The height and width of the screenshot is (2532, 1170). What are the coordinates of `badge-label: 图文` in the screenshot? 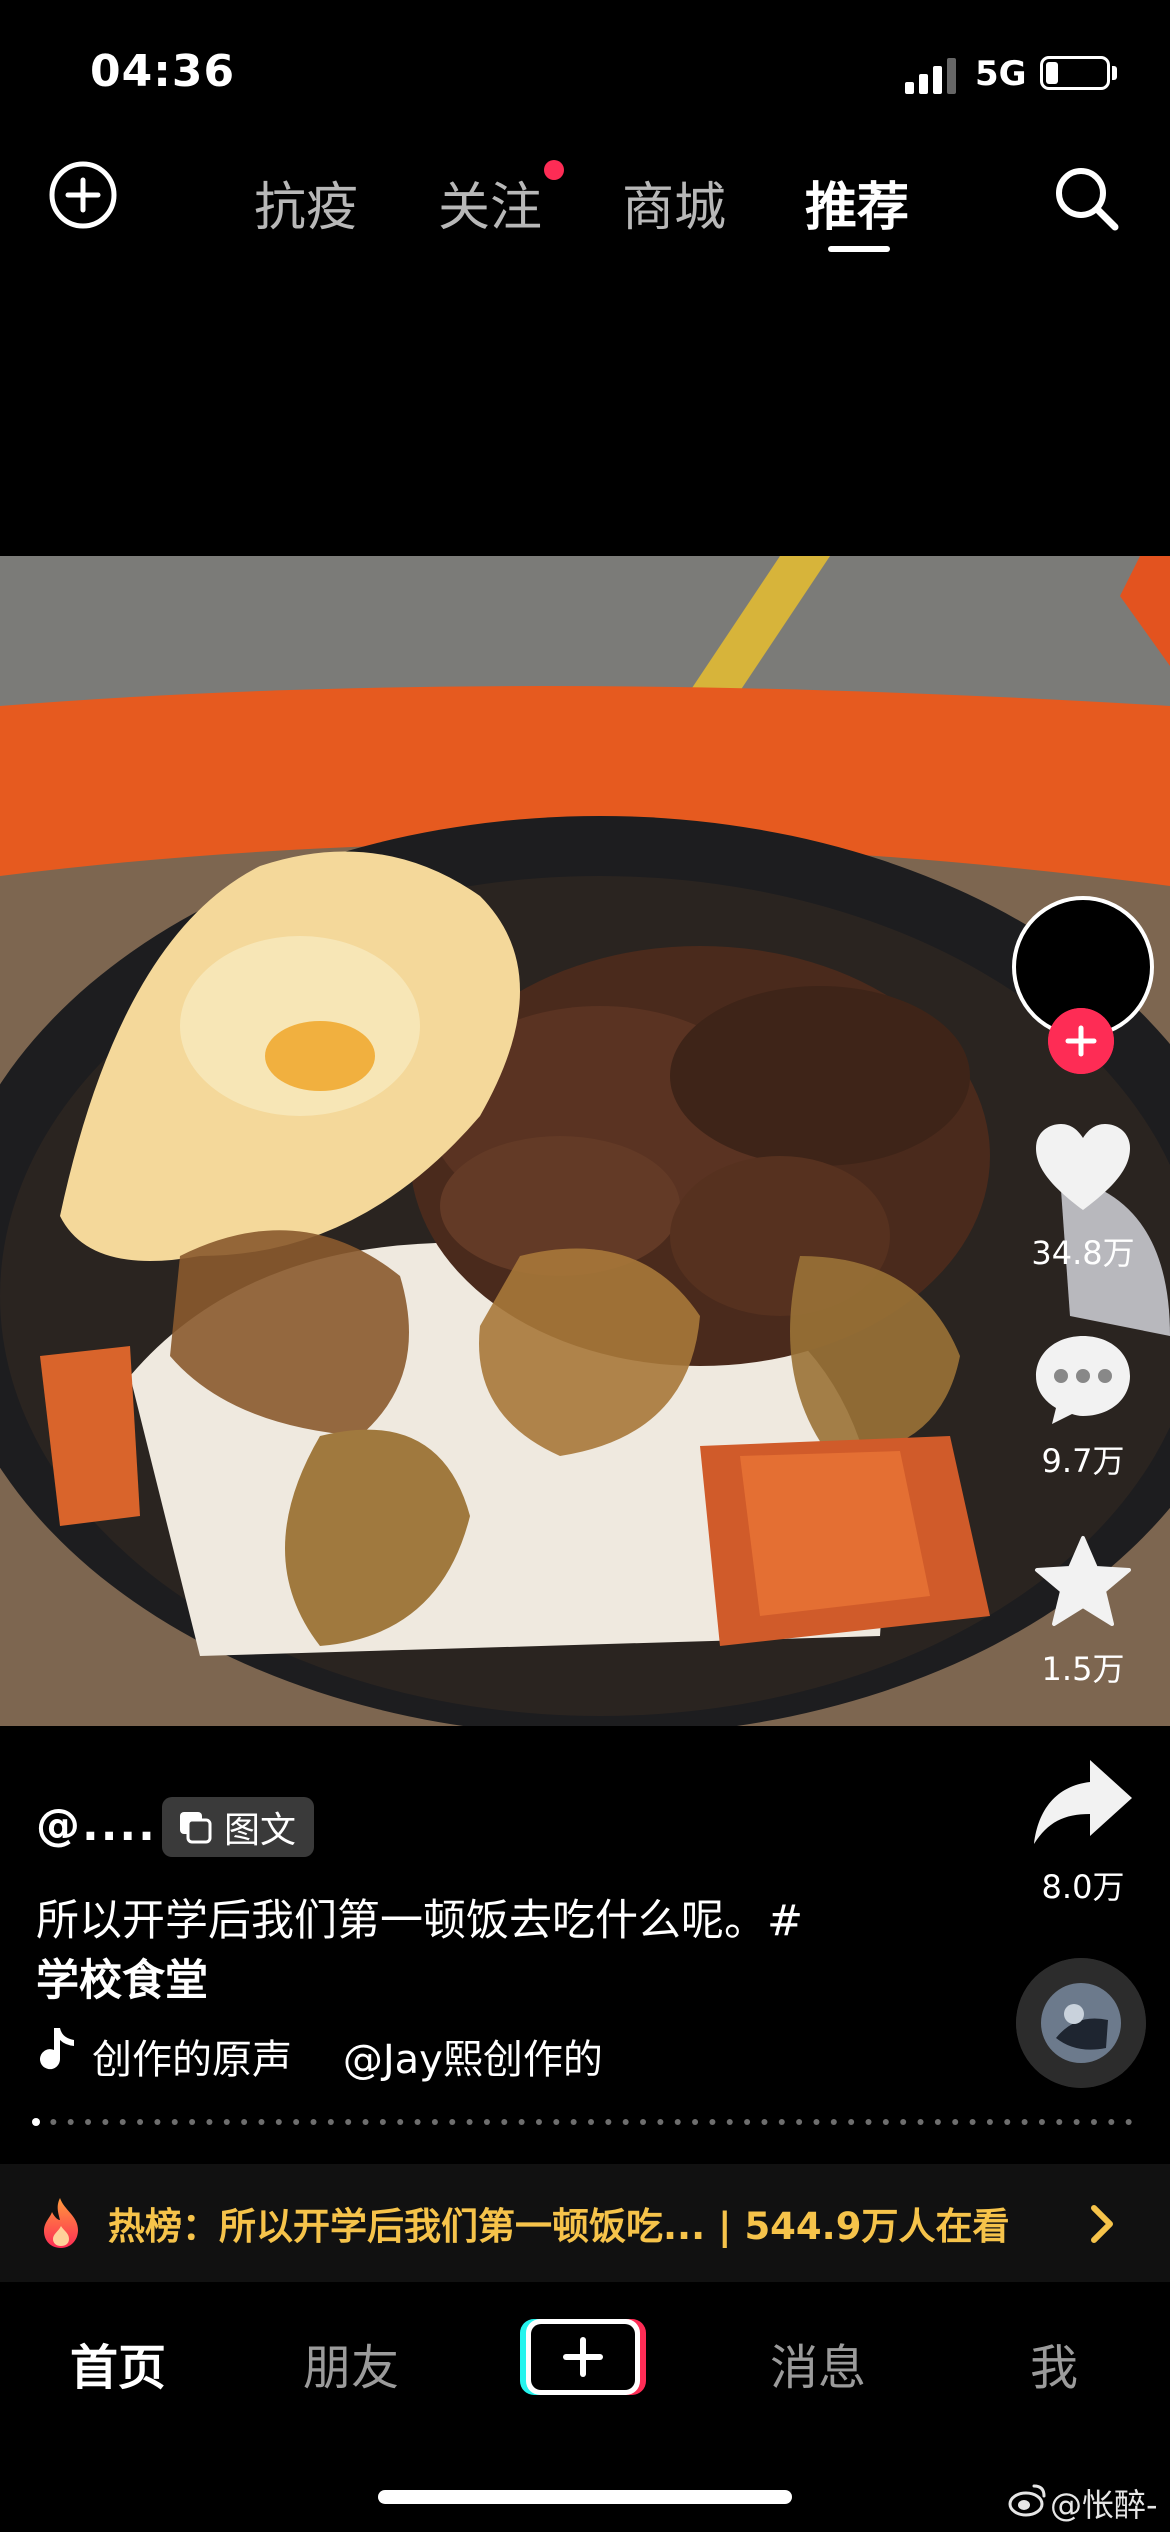 It's located at (260, 1830).